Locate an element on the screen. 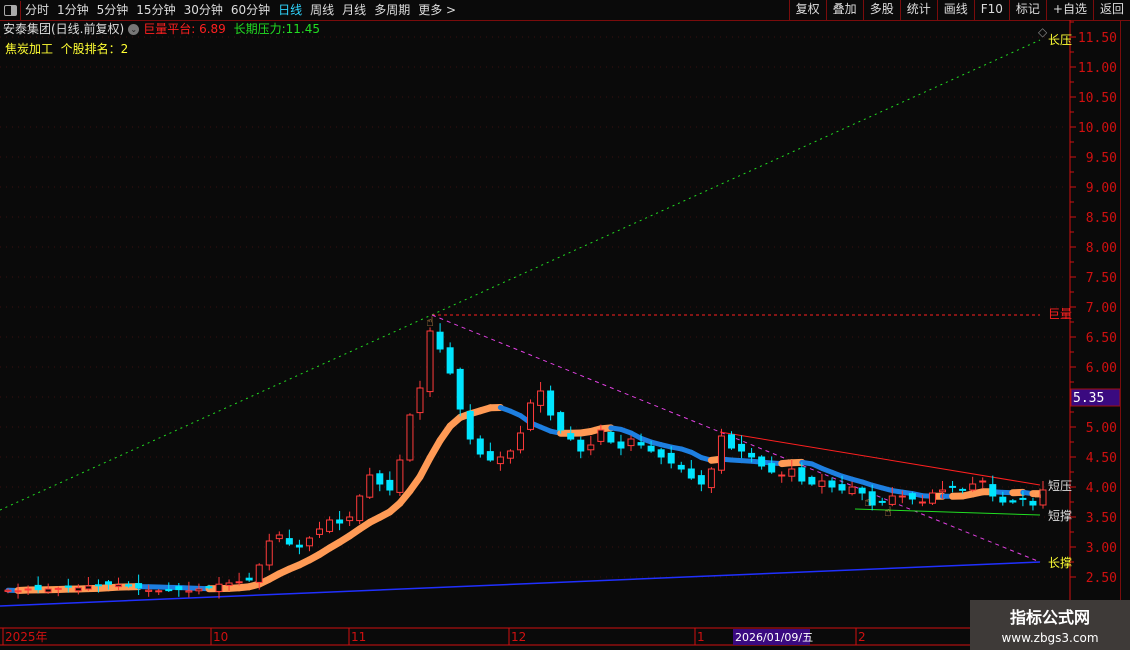 This screenshot has width=1130, height=650. label-short-support: 短撑 is located at coordinates (1060, 515).